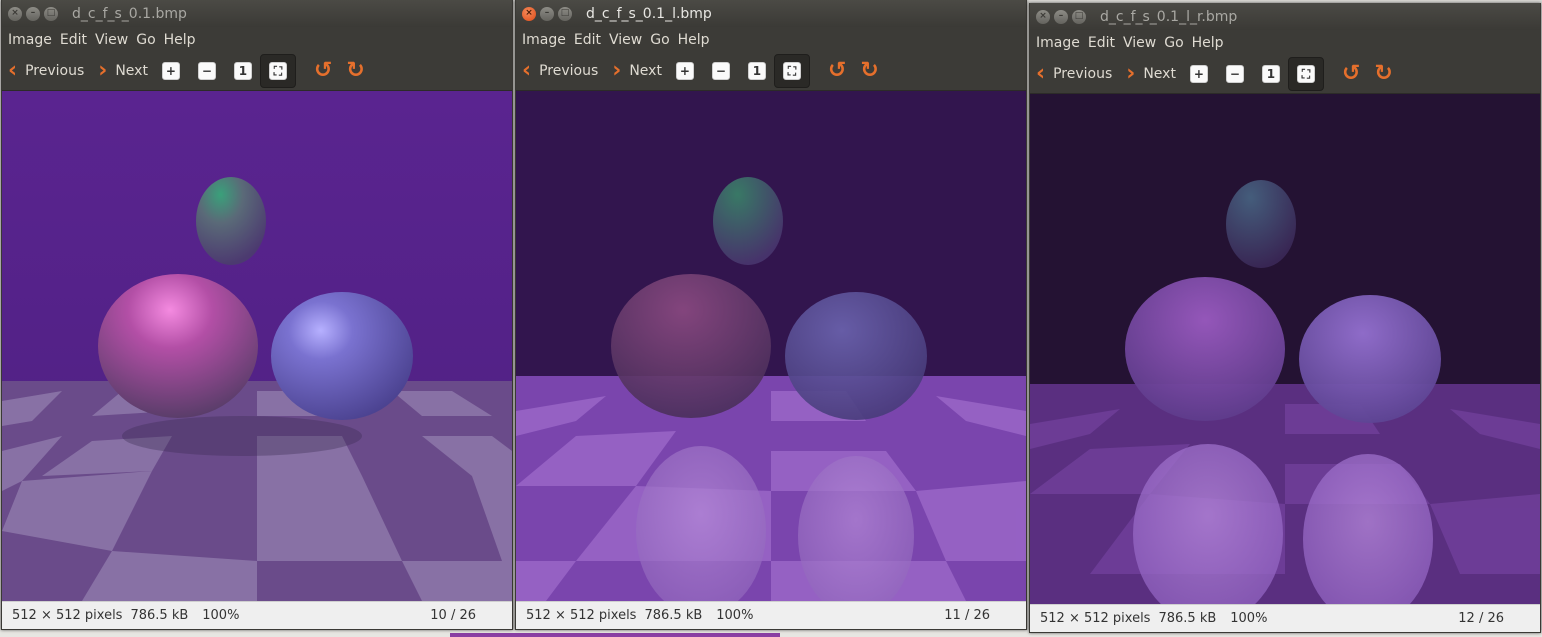  Describe the element at coordinates (453, 615) in the screenshot. I see `image-position: 10 / 26` at that location.